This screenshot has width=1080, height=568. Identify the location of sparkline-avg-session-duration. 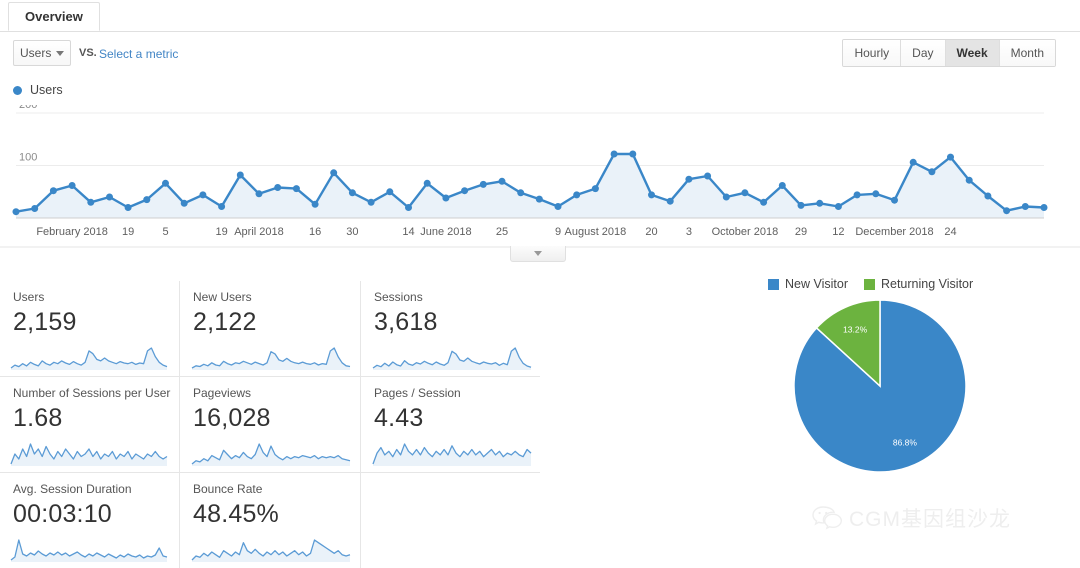
(89, 550).